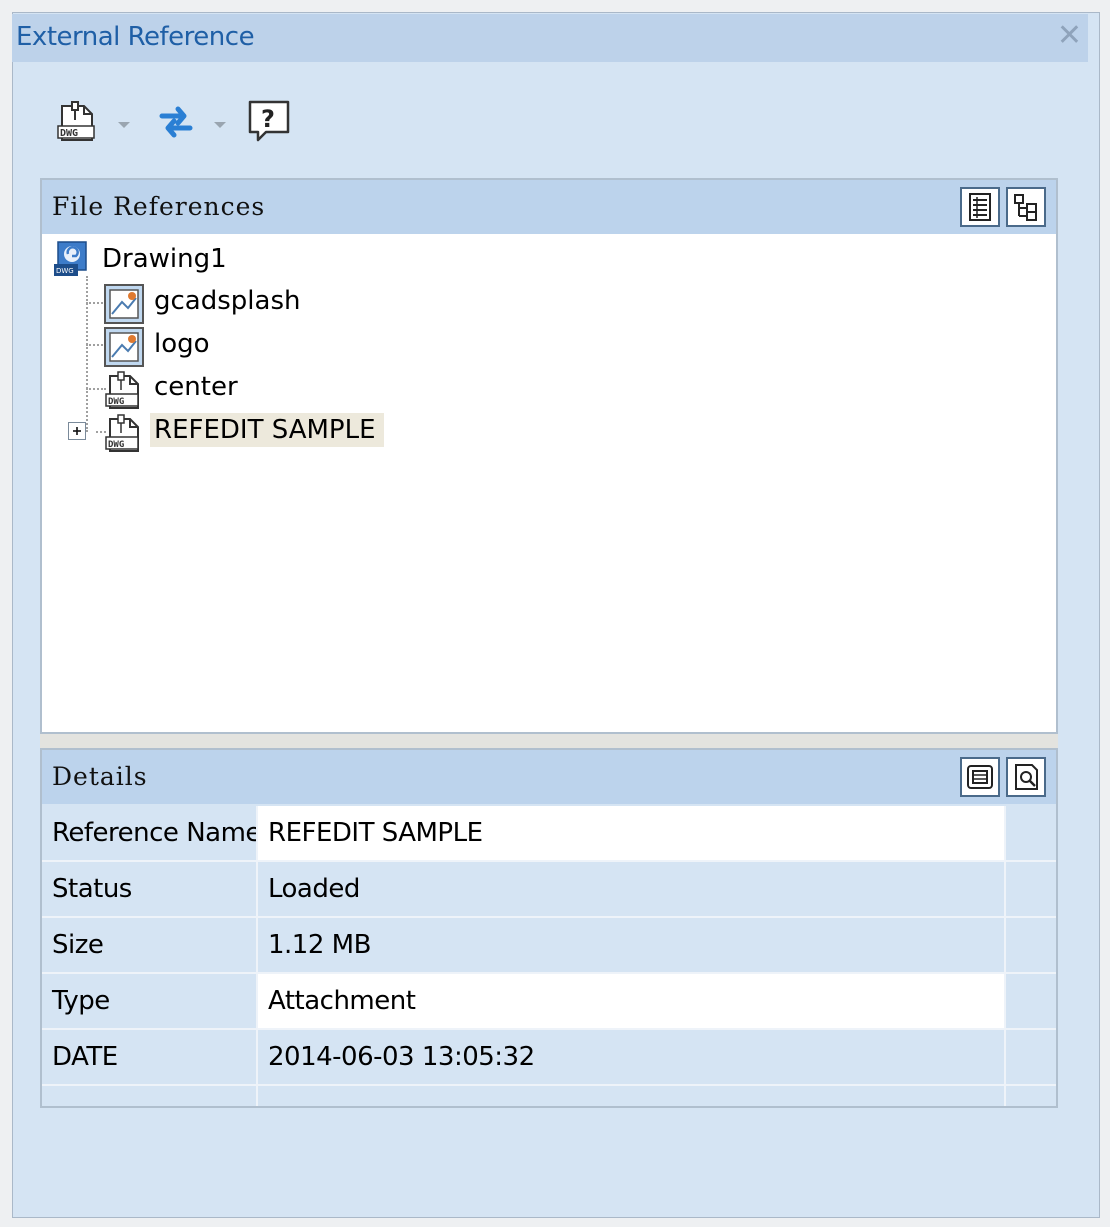 This screenshot has height=1227, width=1110. What do you see at coordinates (549, 741) in the screenshot?
I see `panel-splitter` at bounding box center [549, 741].